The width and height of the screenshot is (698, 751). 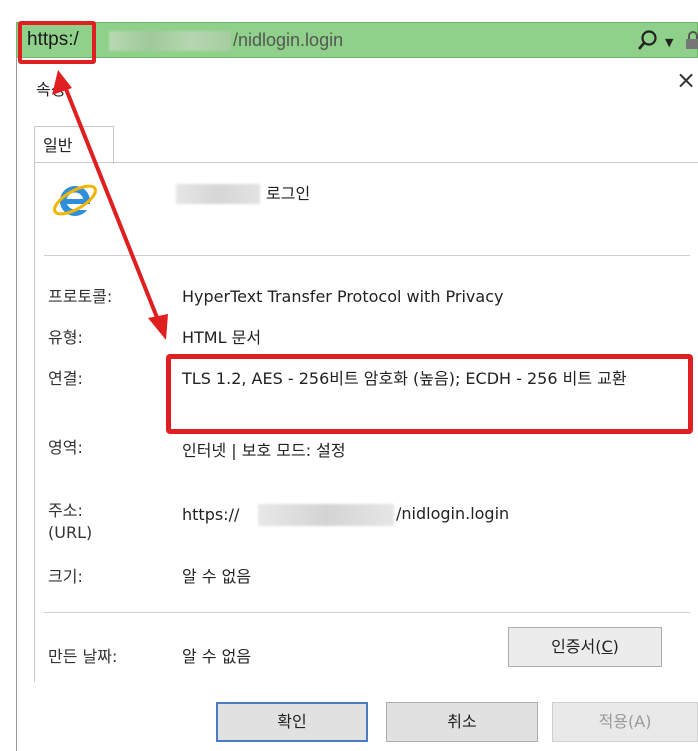 I want to click on cancel-button: 취소, so click(x=462, y=722).